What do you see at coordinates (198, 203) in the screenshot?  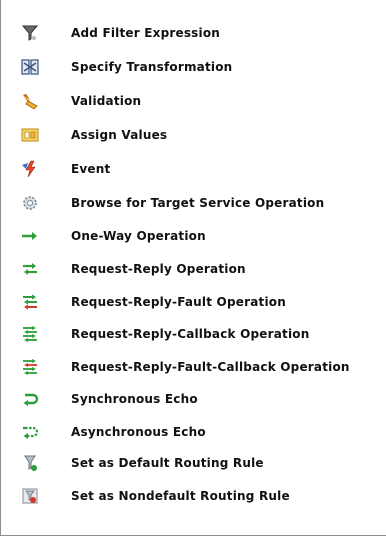 I see `menu-item-label: Browse for Target Service Operation` at bounding box center [198, 203].